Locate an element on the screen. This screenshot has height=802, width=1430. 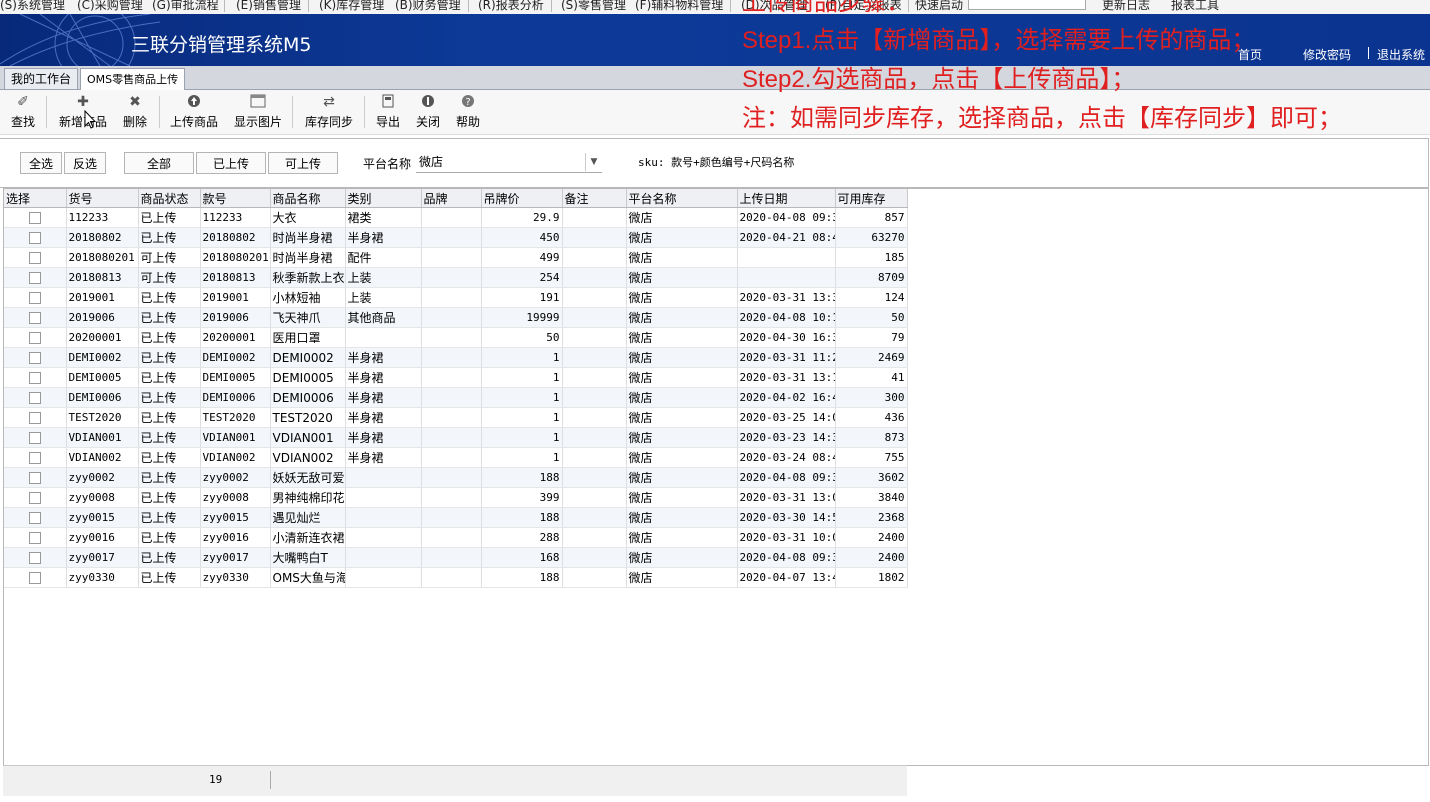
tab-oms-upload: OMS零售商品上传 is located at coordinates (133, 79).